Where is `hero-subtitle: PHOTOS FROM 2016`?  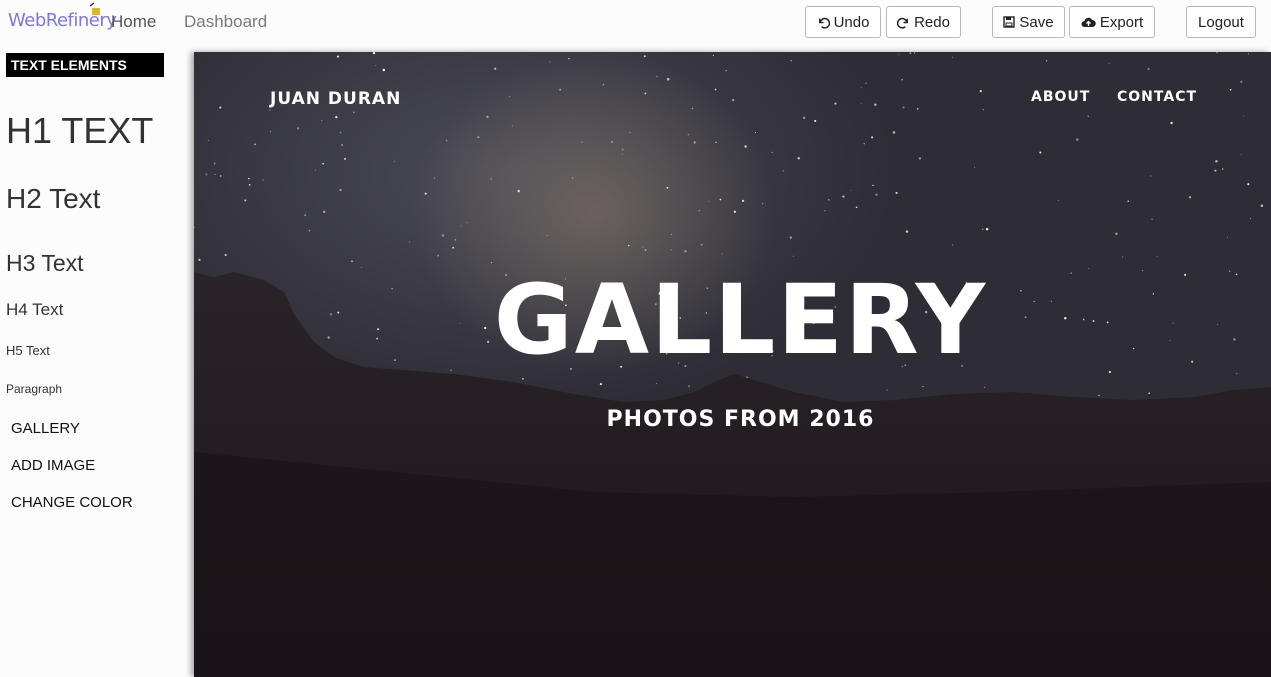
hero-subtitle: PHOTOS FROM 2016 is located at coordinates (732, 419).